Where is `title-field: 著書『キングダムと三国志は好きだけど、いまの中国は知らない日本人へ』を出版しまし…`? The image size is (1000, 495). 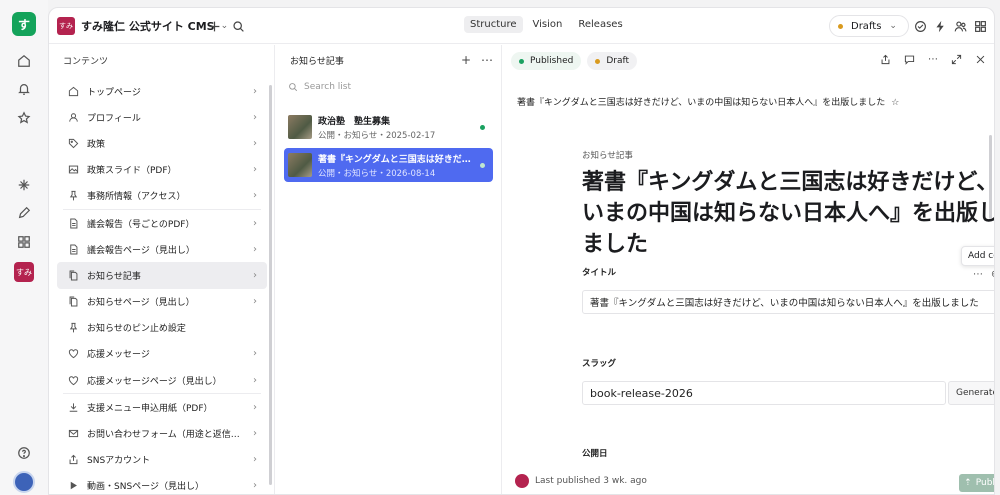 title-field: 著書『キングダムと三国志は好きだけど、いまの中国は知らない日本人へ』を出版しまし… is located at coordinates (788, 302).